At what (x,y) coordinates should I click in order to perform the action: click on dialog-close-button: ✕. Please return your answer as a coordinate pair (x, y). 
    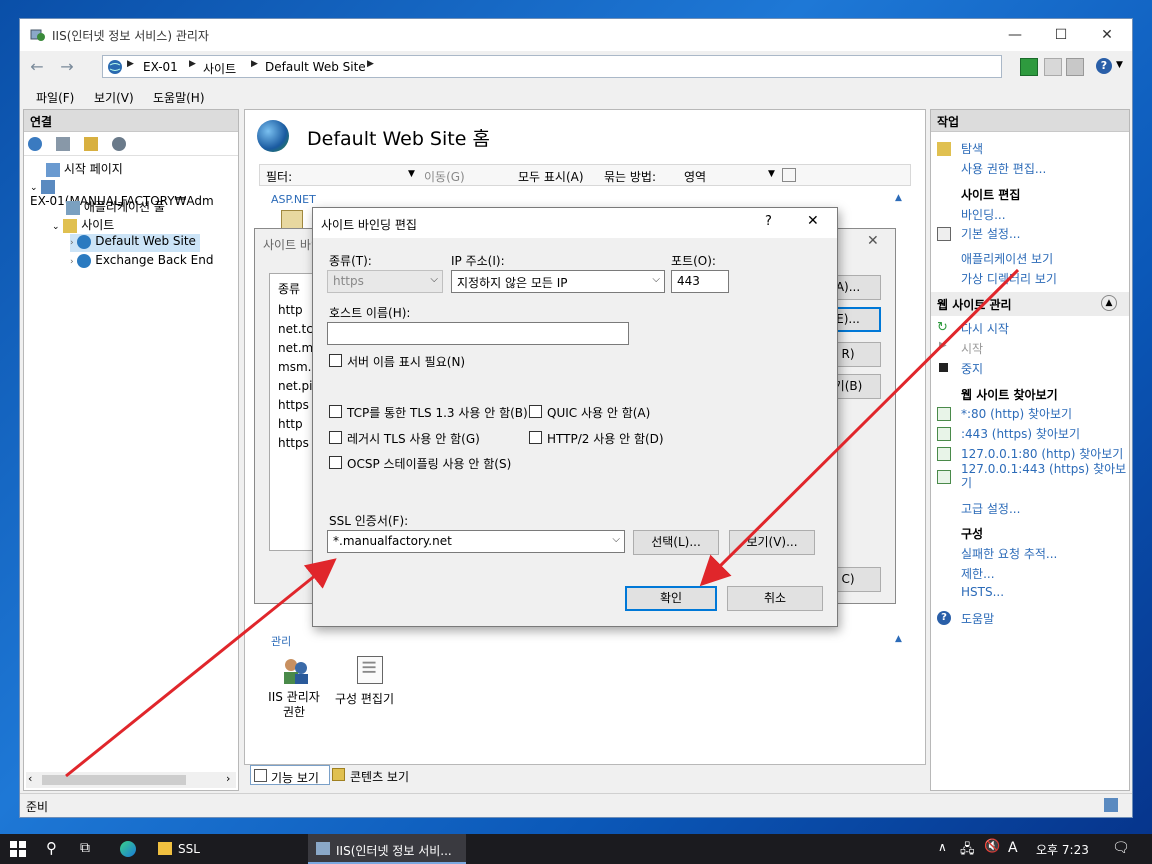
    Looking at the image, I should click on (813, 221).